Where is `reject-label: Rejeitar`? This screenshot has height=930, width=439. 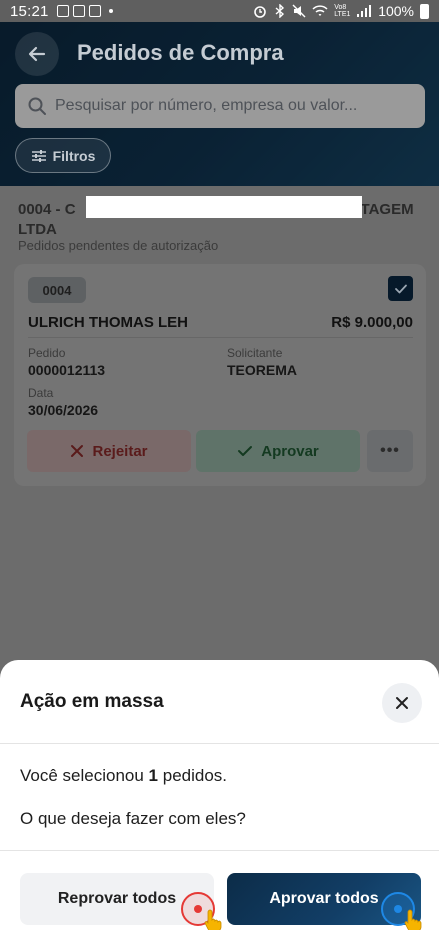 reject-label: Rejeitar is located at coordinates (120, 451).